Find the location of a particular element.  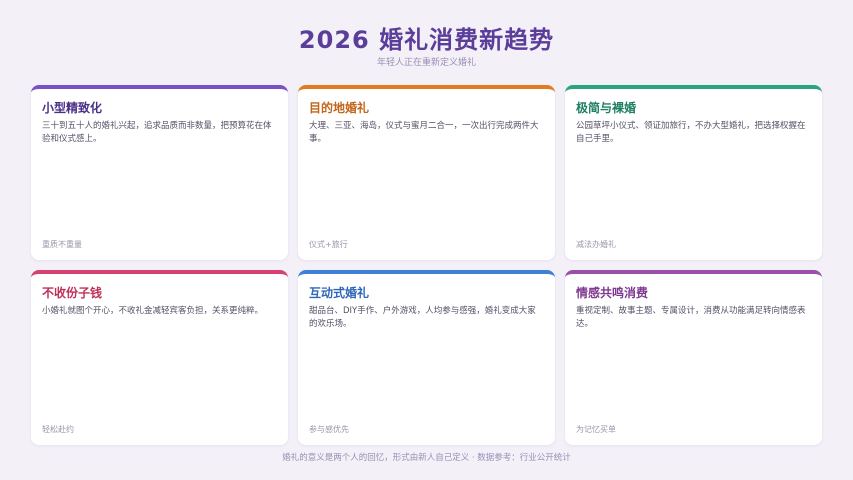

card-title: 互动式婚礼 is located at coordinates (339, 293).